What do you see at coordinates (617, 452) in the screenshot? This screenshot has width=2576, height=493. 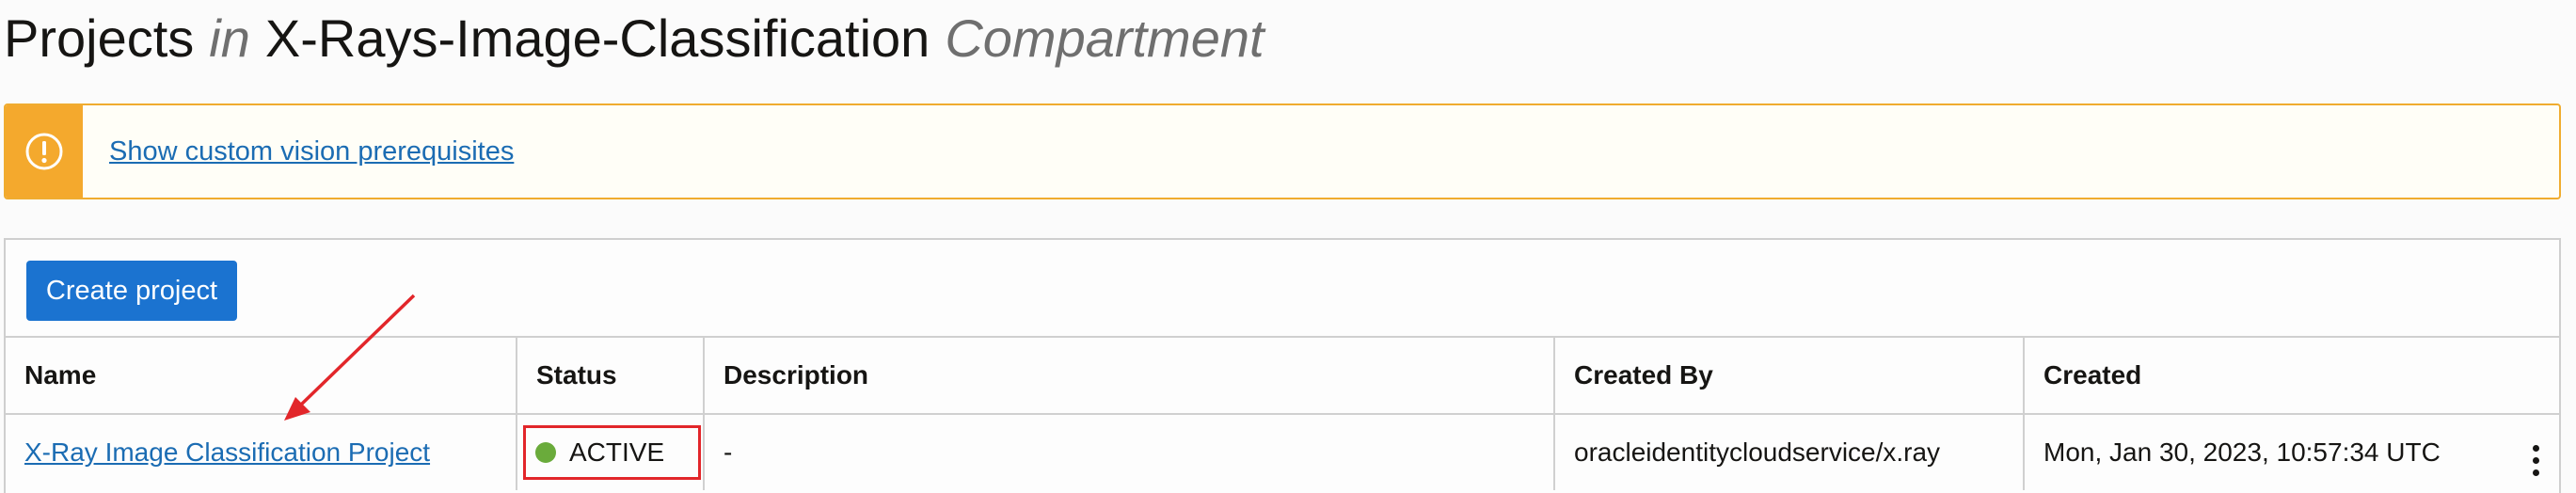 I see `status-text: ACTIVE` at bounding box center [617, 452].